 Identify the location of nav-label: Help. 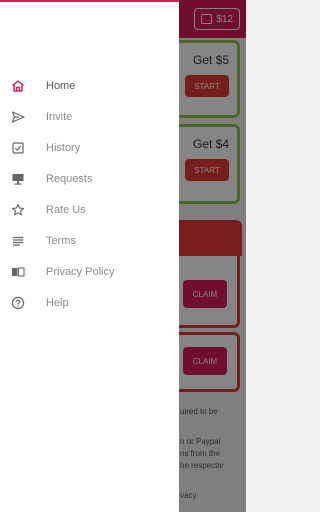
(57, 302).